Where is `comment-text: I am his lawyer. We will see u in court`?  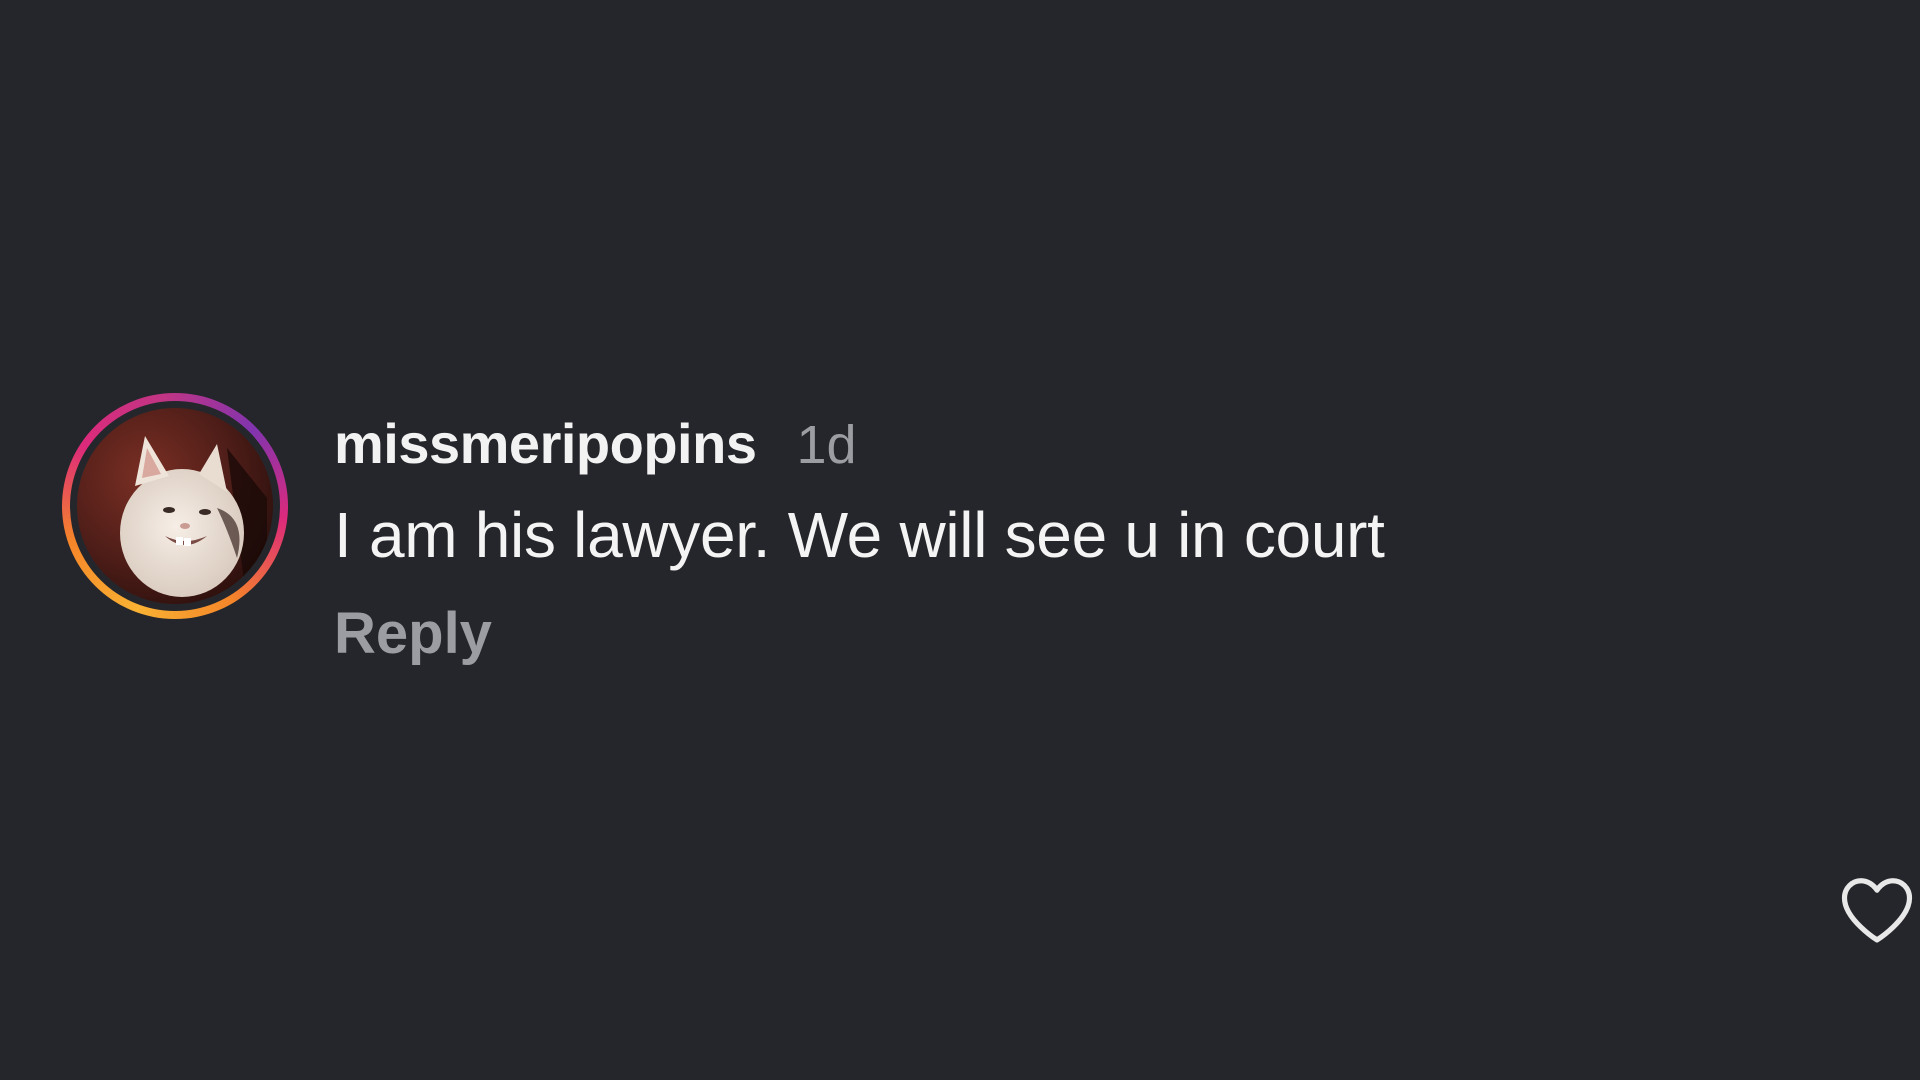
comment-text: I am his lawyer. We will see u in court is located at coordinates (859, 535).